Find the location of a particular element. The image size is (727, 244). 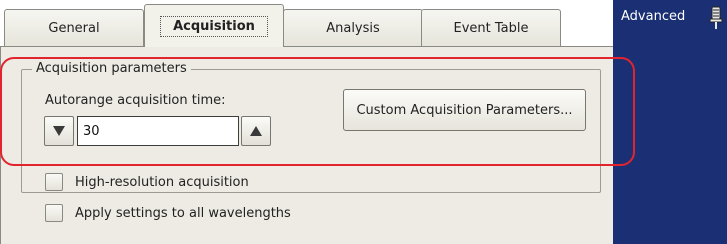

triangle-down-icon is located at coordinates (59, 131).